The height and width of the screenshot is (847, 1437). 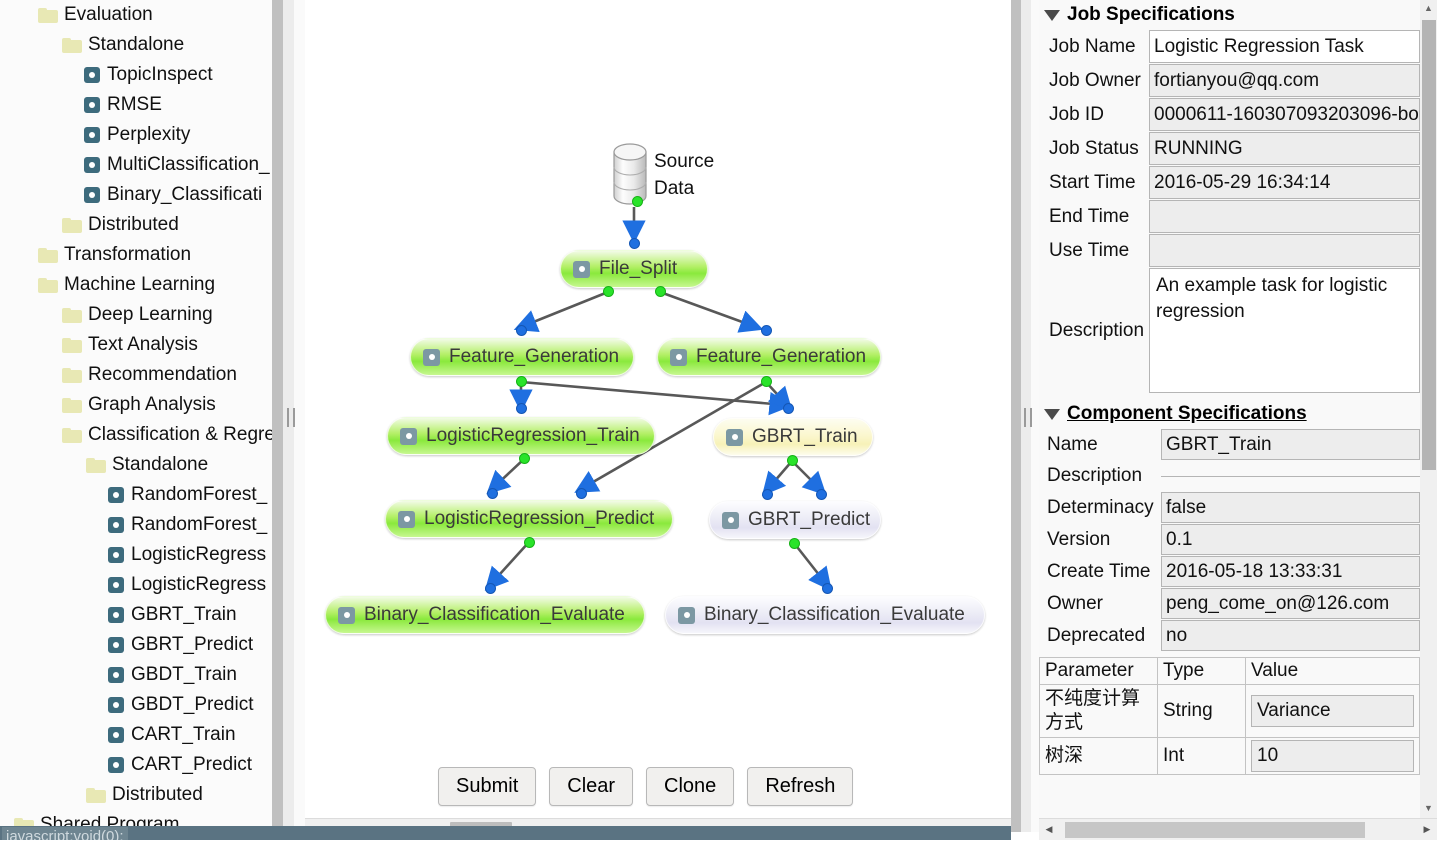 What do you see at coordinates (521, 381) in the screenshot?
I see `featgen-left-output-port` at bounding box center [521, 381].